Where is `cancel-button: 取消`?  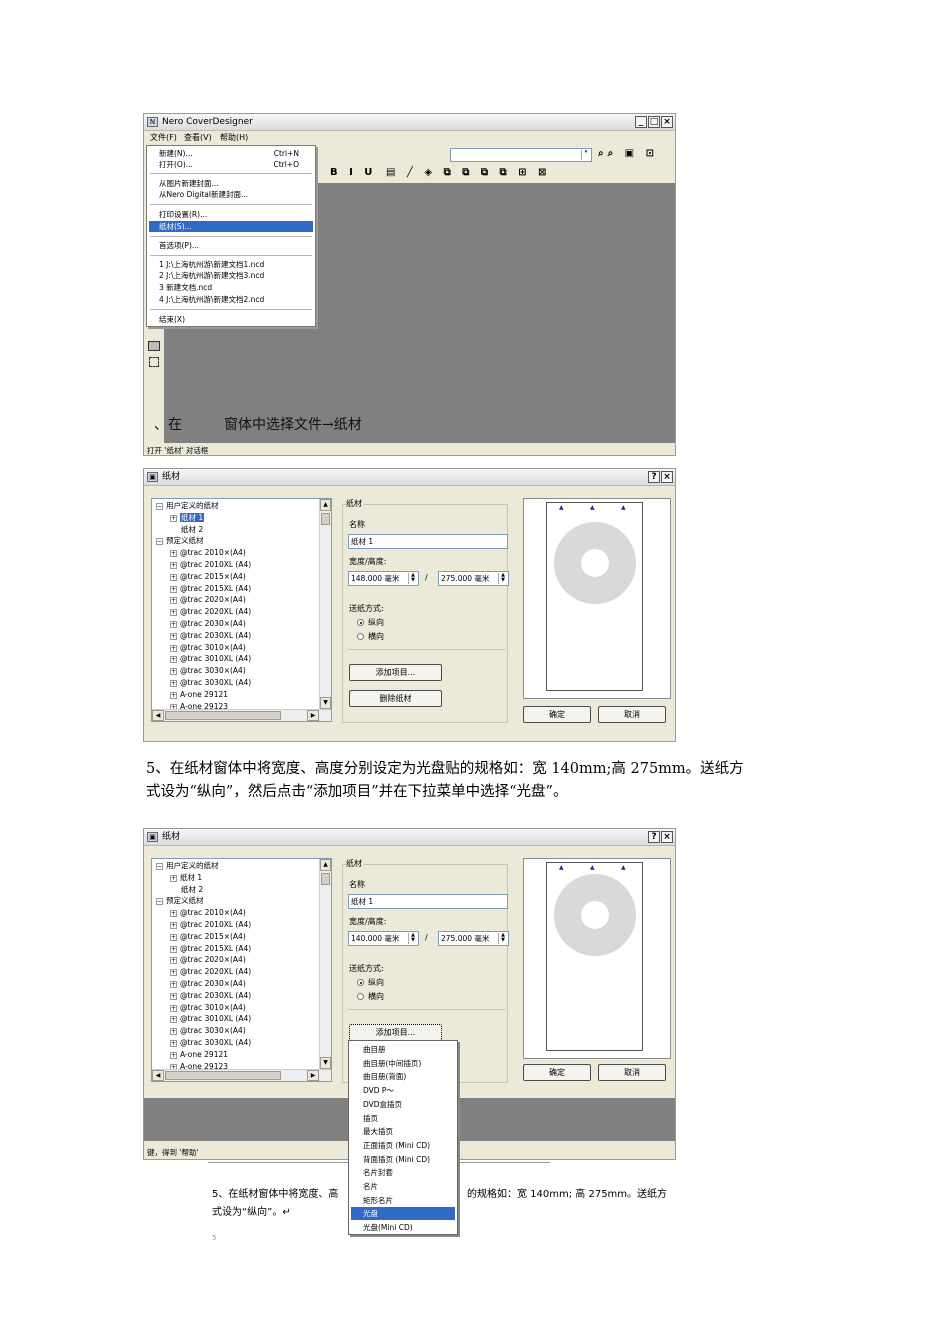
cancel-button: 取消 is located at coordinates (632, 1072).